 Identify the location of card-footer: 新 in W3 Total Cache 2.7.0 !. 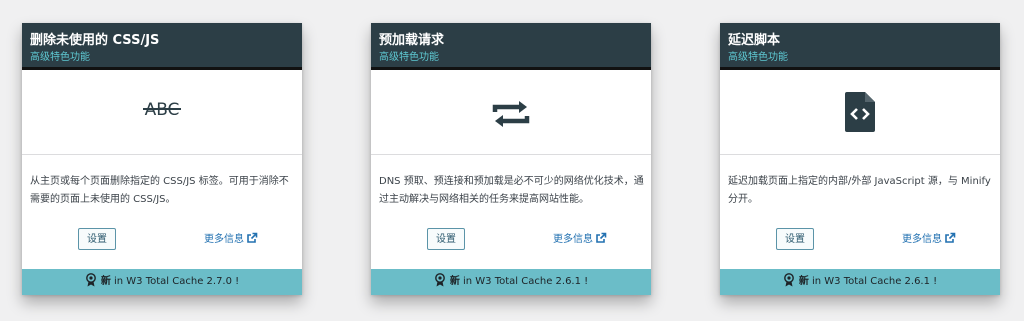
(162, 282).